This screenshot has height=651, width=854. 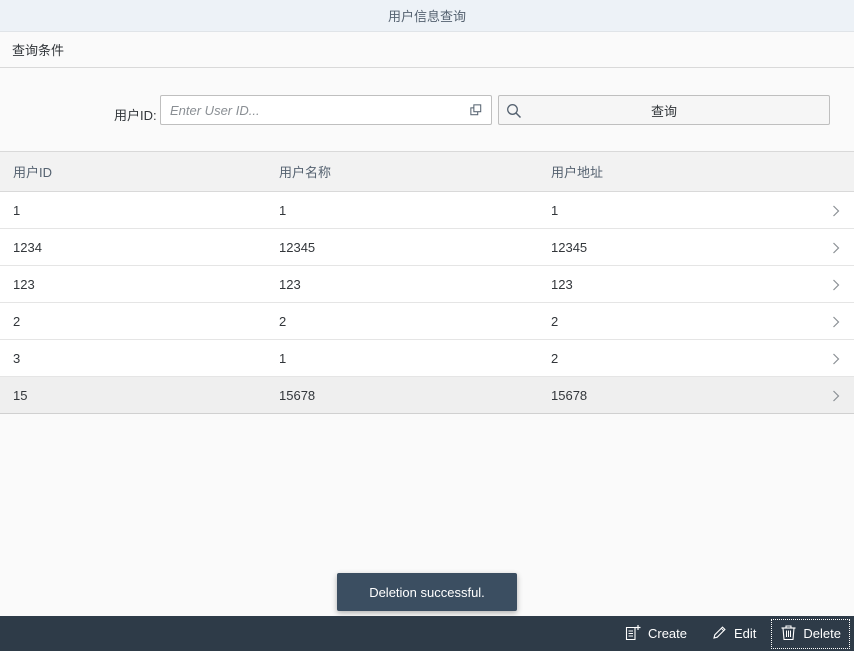 I want to click on cell-user-address: 1, so click(x=555, y=210).